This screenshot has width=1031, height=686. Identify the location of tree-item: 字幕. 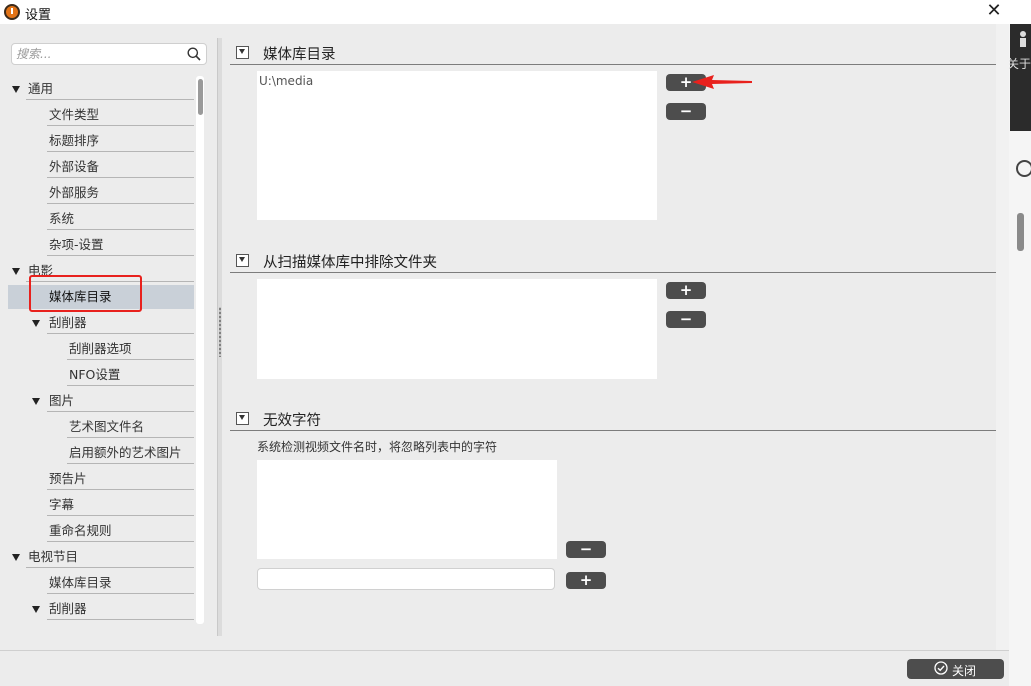
(101, 504).